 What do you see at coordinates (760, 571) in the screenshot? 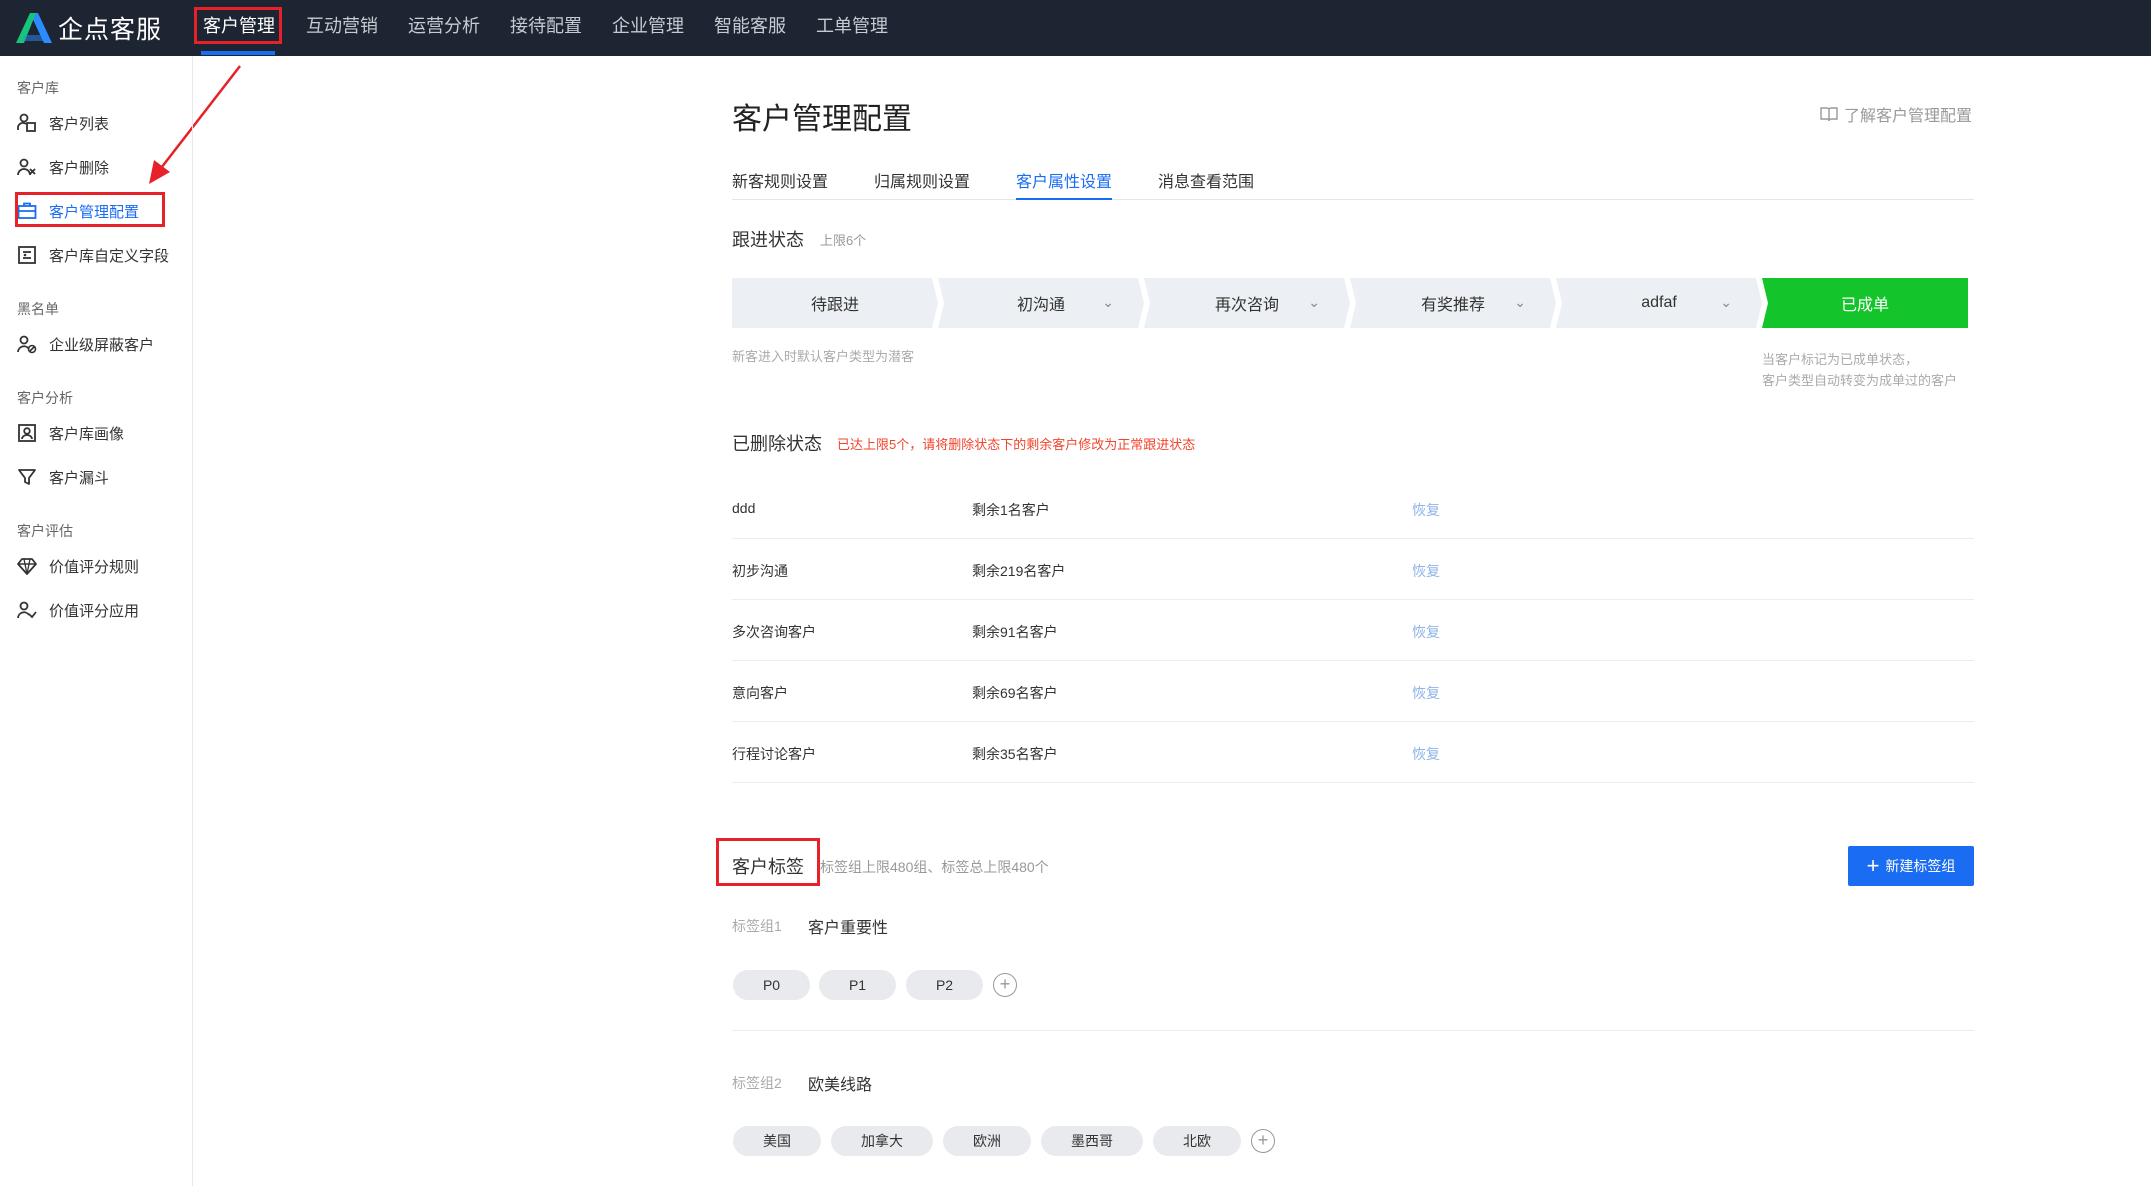
I see `deleted-status-name: 初步沟通` at bounding box center [760, 571].